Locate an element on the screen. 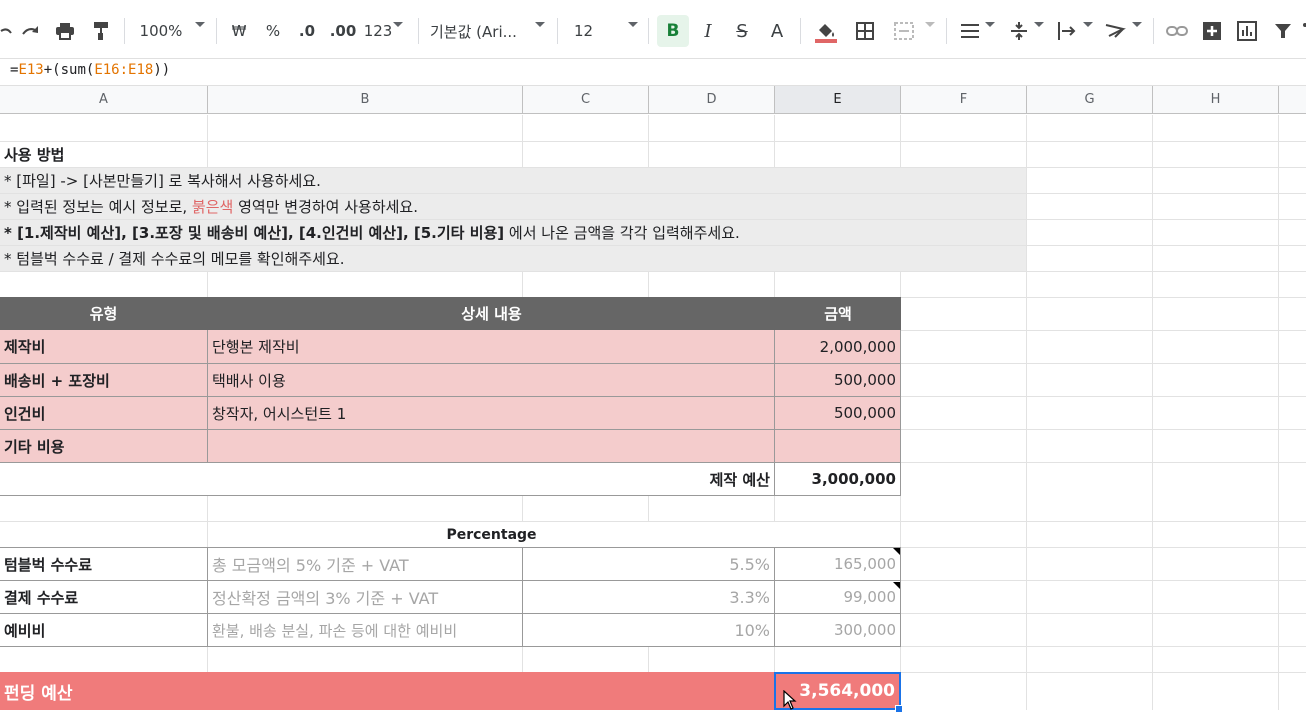  instruction-line-3-rest: 에서 나온 금액을 각각 입력해주세요. is located at coordinates (622, 233).